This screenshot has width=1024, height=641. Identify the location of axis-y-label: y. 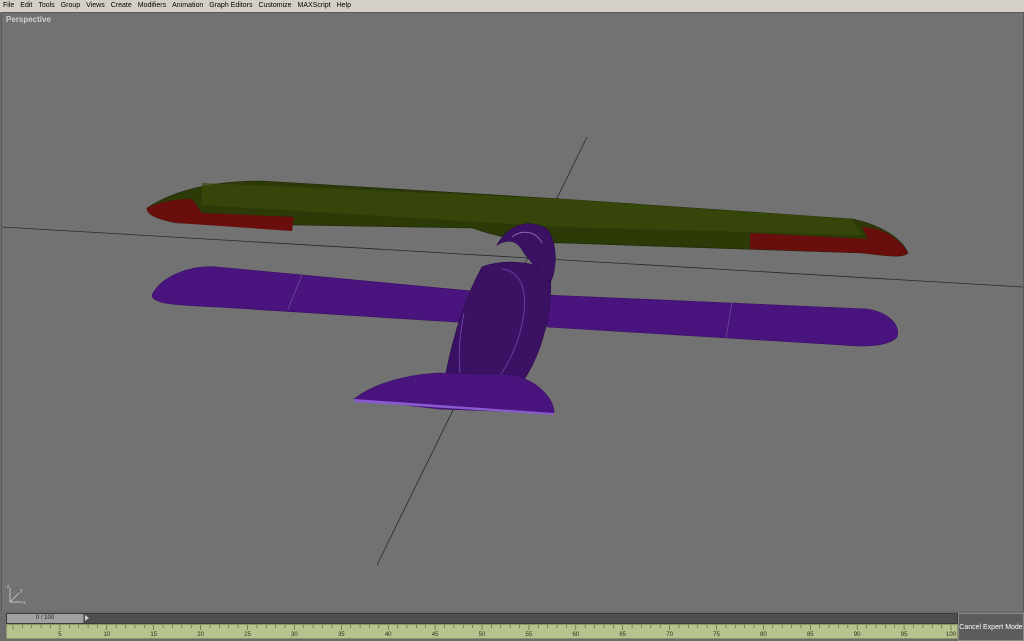
(21, 591).